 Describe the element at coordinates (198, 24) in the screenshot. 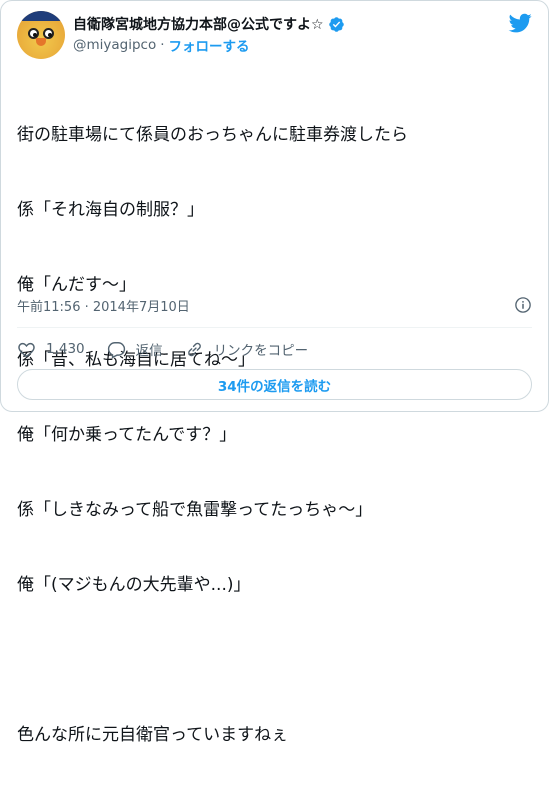

I see `author-name: 自衛隊宮城地方協力本部@公式ですよ☆` at that location.